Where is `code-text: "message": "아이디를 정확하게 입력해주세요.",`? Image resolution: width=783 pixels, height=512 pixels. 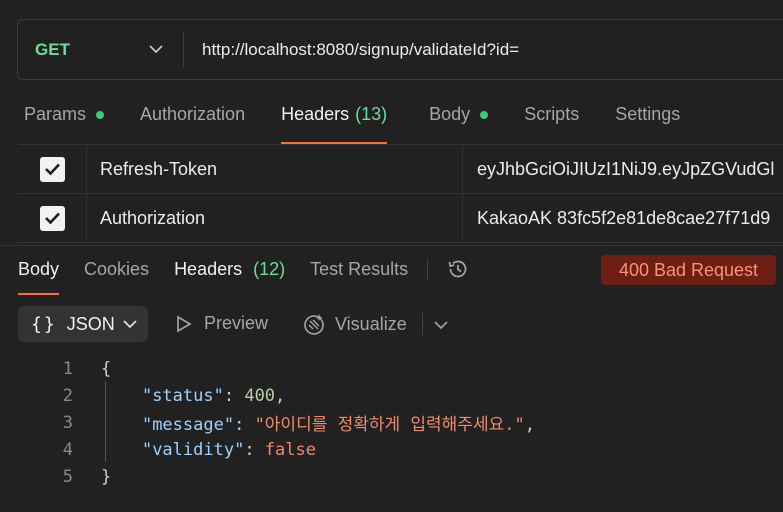 code-text: "message": "아이디를 정확하게 입력해주세요.", is located at coordinates (338, 425).